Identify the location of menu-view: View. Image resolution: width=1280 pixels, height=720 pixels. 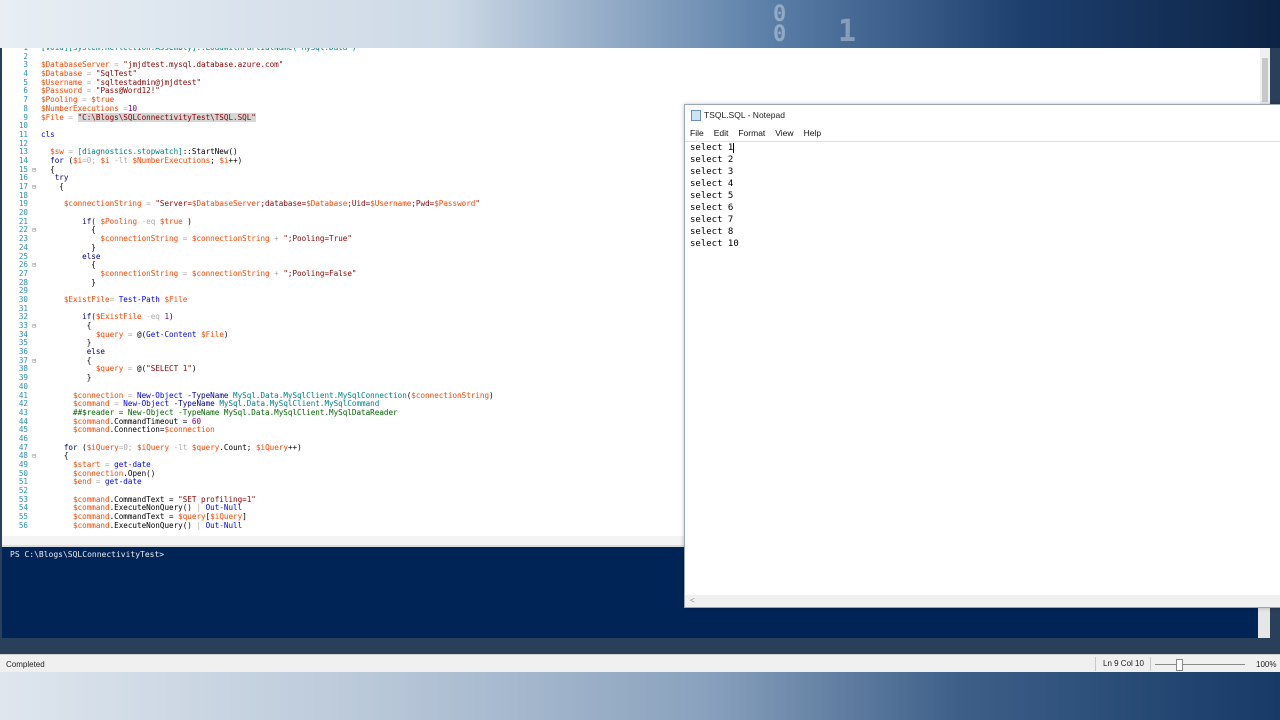
(784, 133).